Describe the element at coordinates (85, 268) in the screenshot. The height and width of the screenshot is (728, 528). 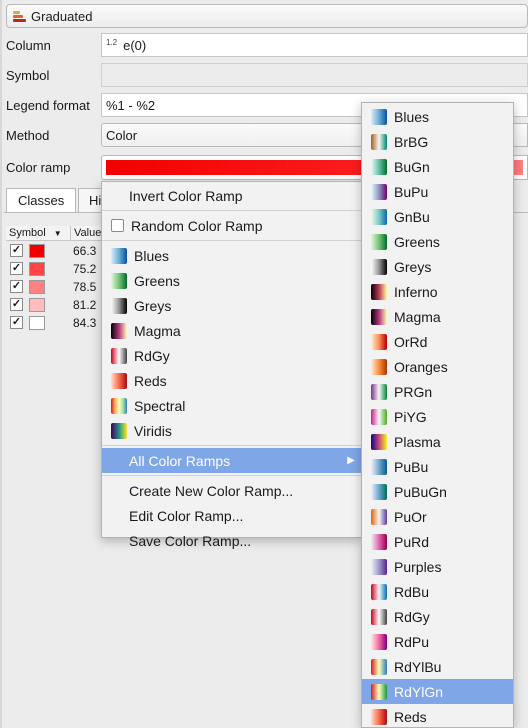
I see `class-value: 75.2` at that location.